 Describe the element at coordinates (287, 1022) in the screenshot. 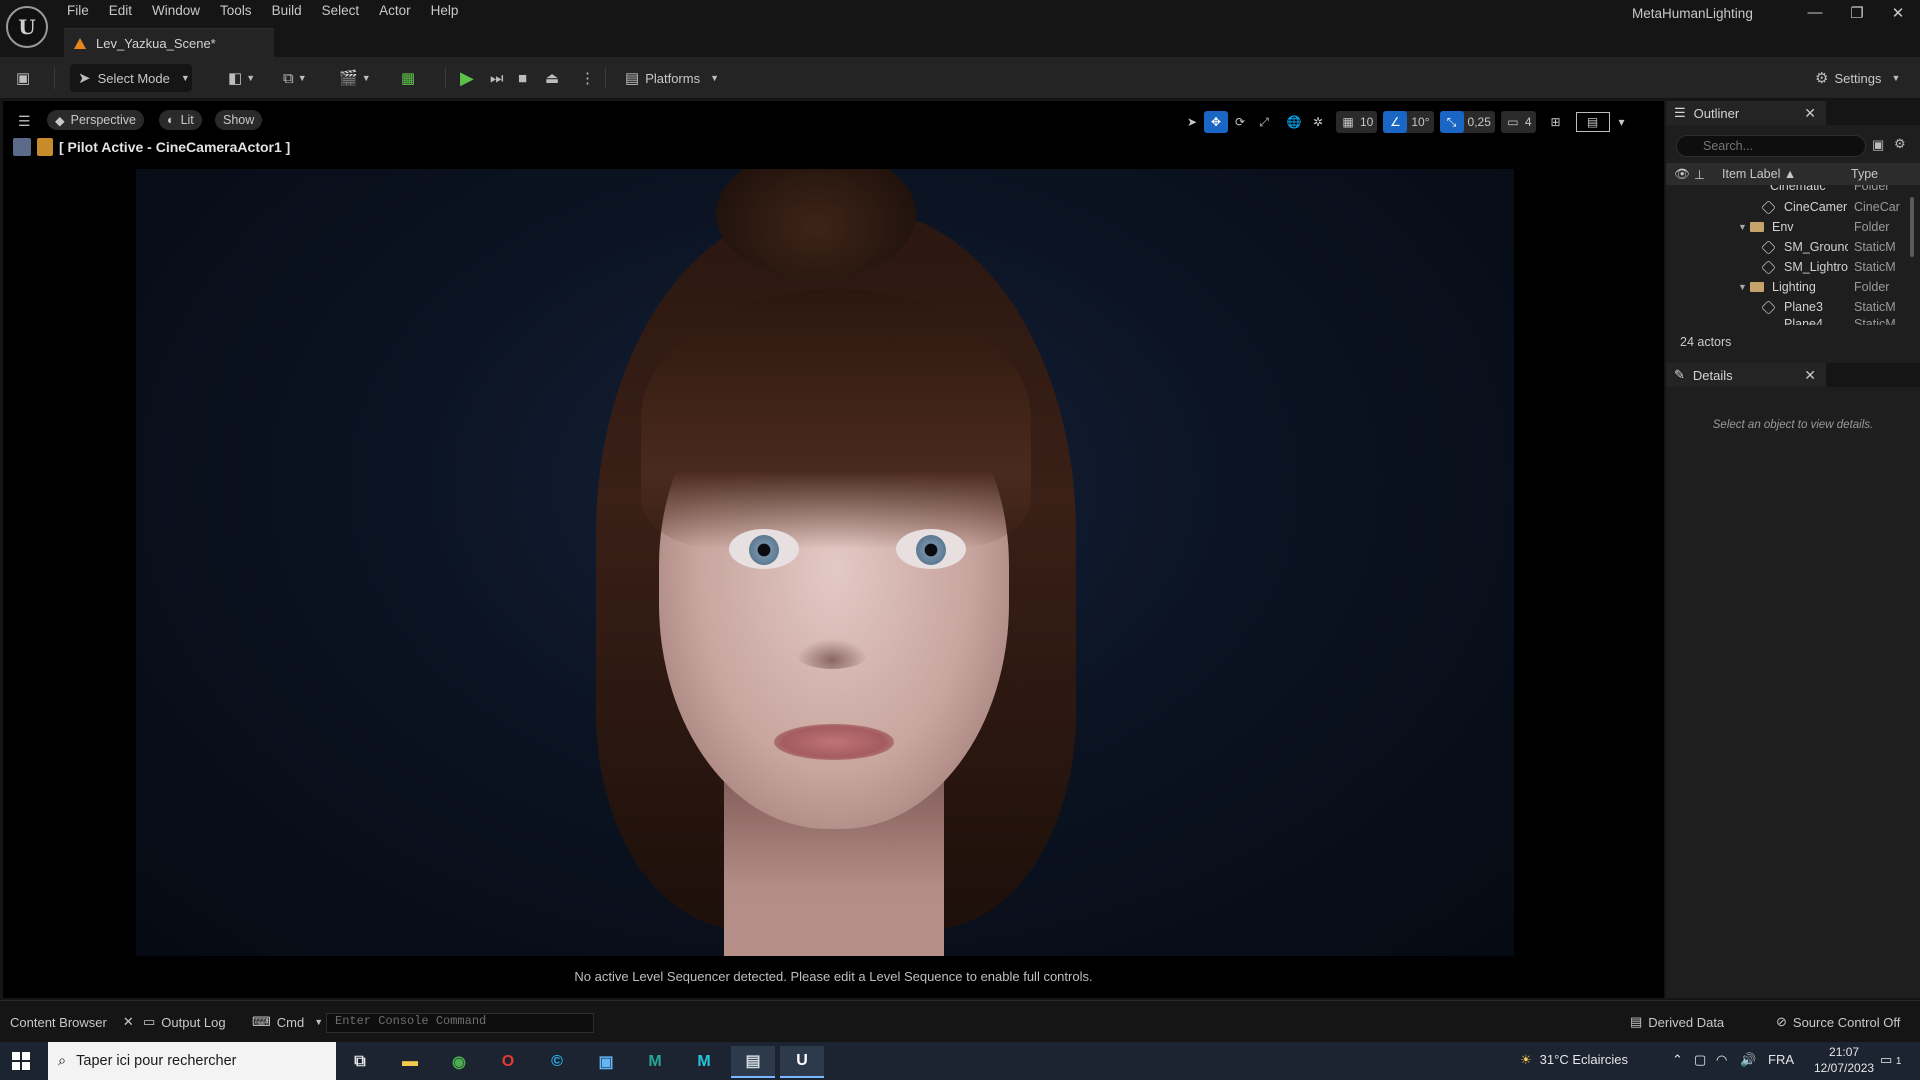

I see `cmd-dropdown: ⌨ Cmd ▼` at that location.